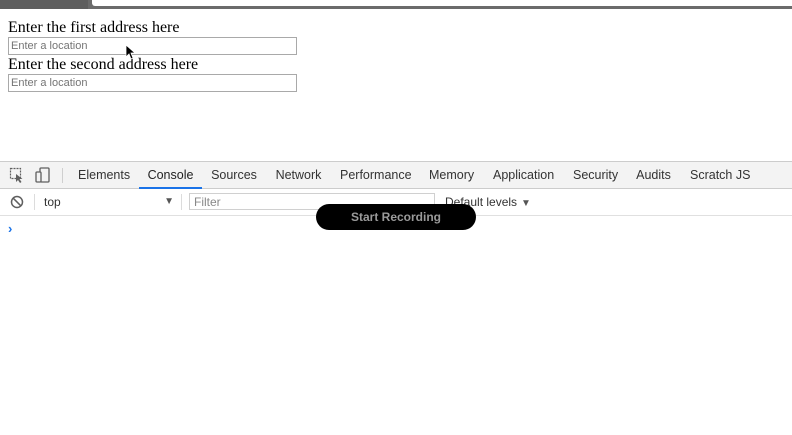 This screenshot has height=435, width=792. I want to click on first-address-input, so click(152, 46).